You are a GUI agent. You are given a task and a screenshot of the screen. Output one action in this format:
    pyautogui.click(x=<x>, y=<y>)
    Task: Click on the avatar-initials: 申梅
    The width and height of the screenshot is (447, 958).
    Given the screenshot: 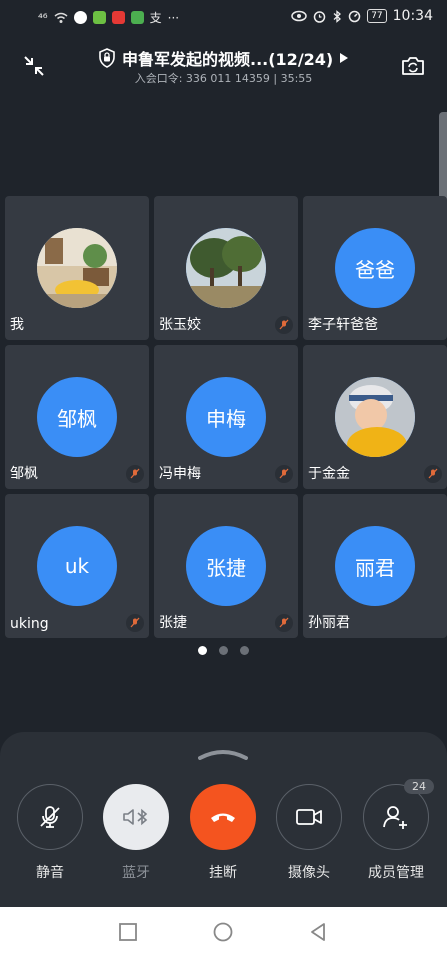 What is the action you would take?
    pyautogui.click(x=226, y=417)
    